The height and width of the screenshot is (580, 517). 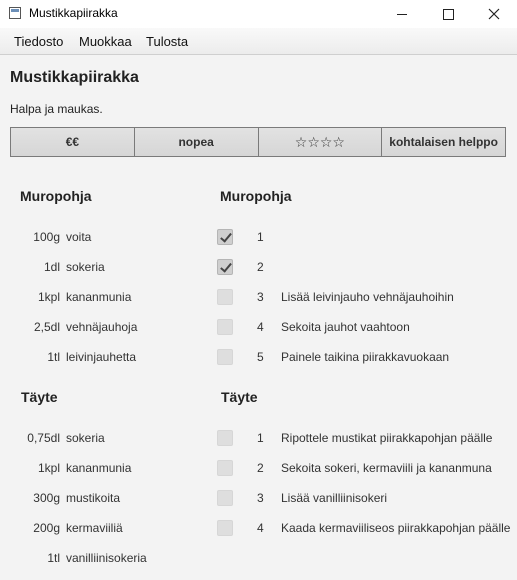 What do you see at coordinates (258, 14) in the screenshot?
I see `title-bar: Mustikkapiirakka` at bounding box center [258, 14].